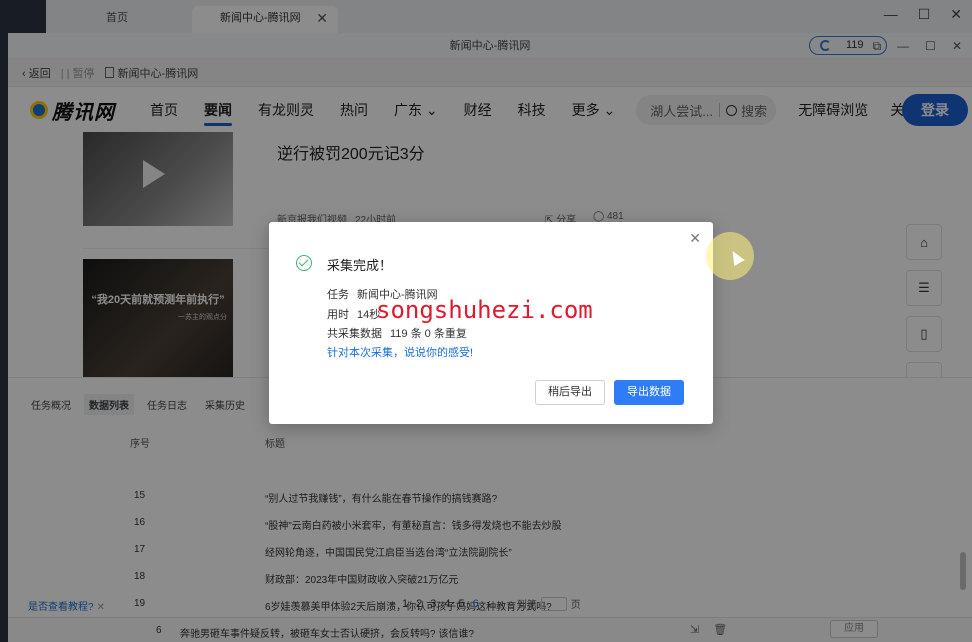 This screenshot has width=972, height=642. I want to click on dialog-heading: 采集完成！, so click(360, 265).